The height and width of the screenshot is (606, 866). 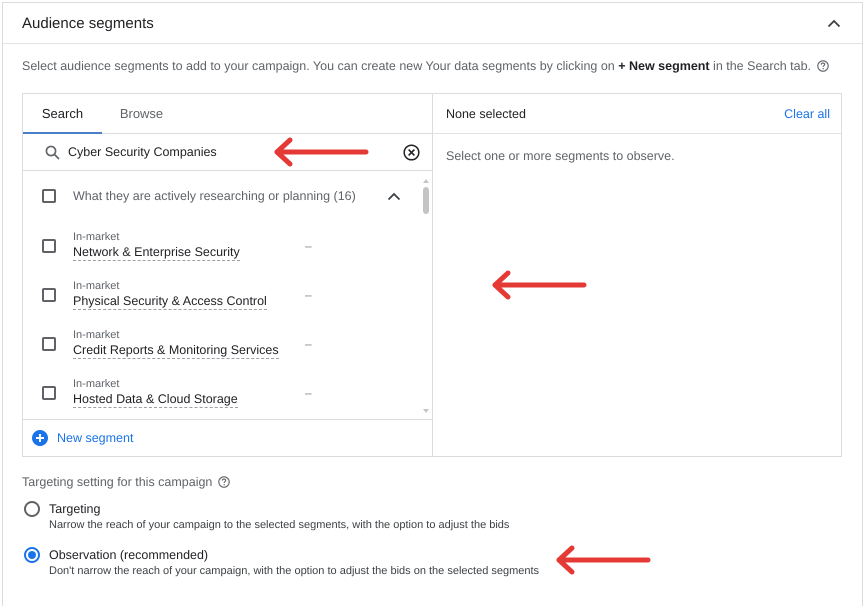 I want to click on scrollbar-thumb, so click(x=426, y=200).